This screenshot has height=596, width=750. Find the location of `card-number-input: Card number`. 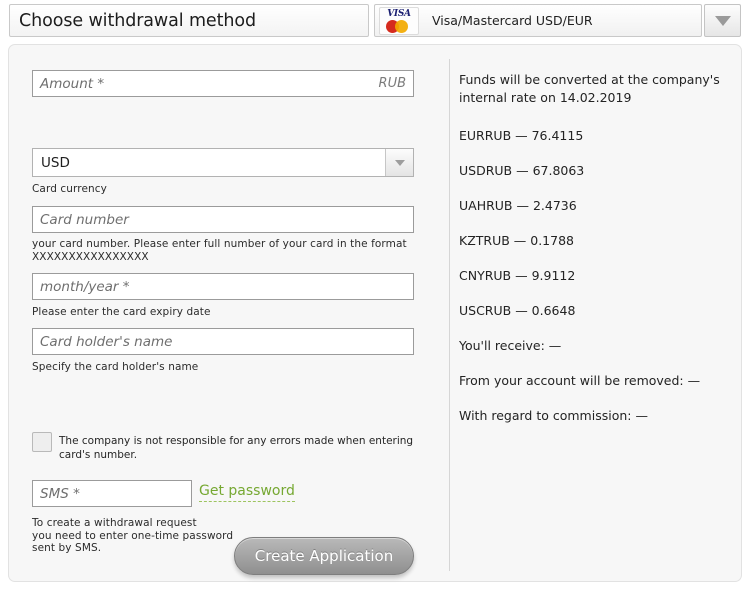

card-number-input: Card number is located at coordinates (223, 219).